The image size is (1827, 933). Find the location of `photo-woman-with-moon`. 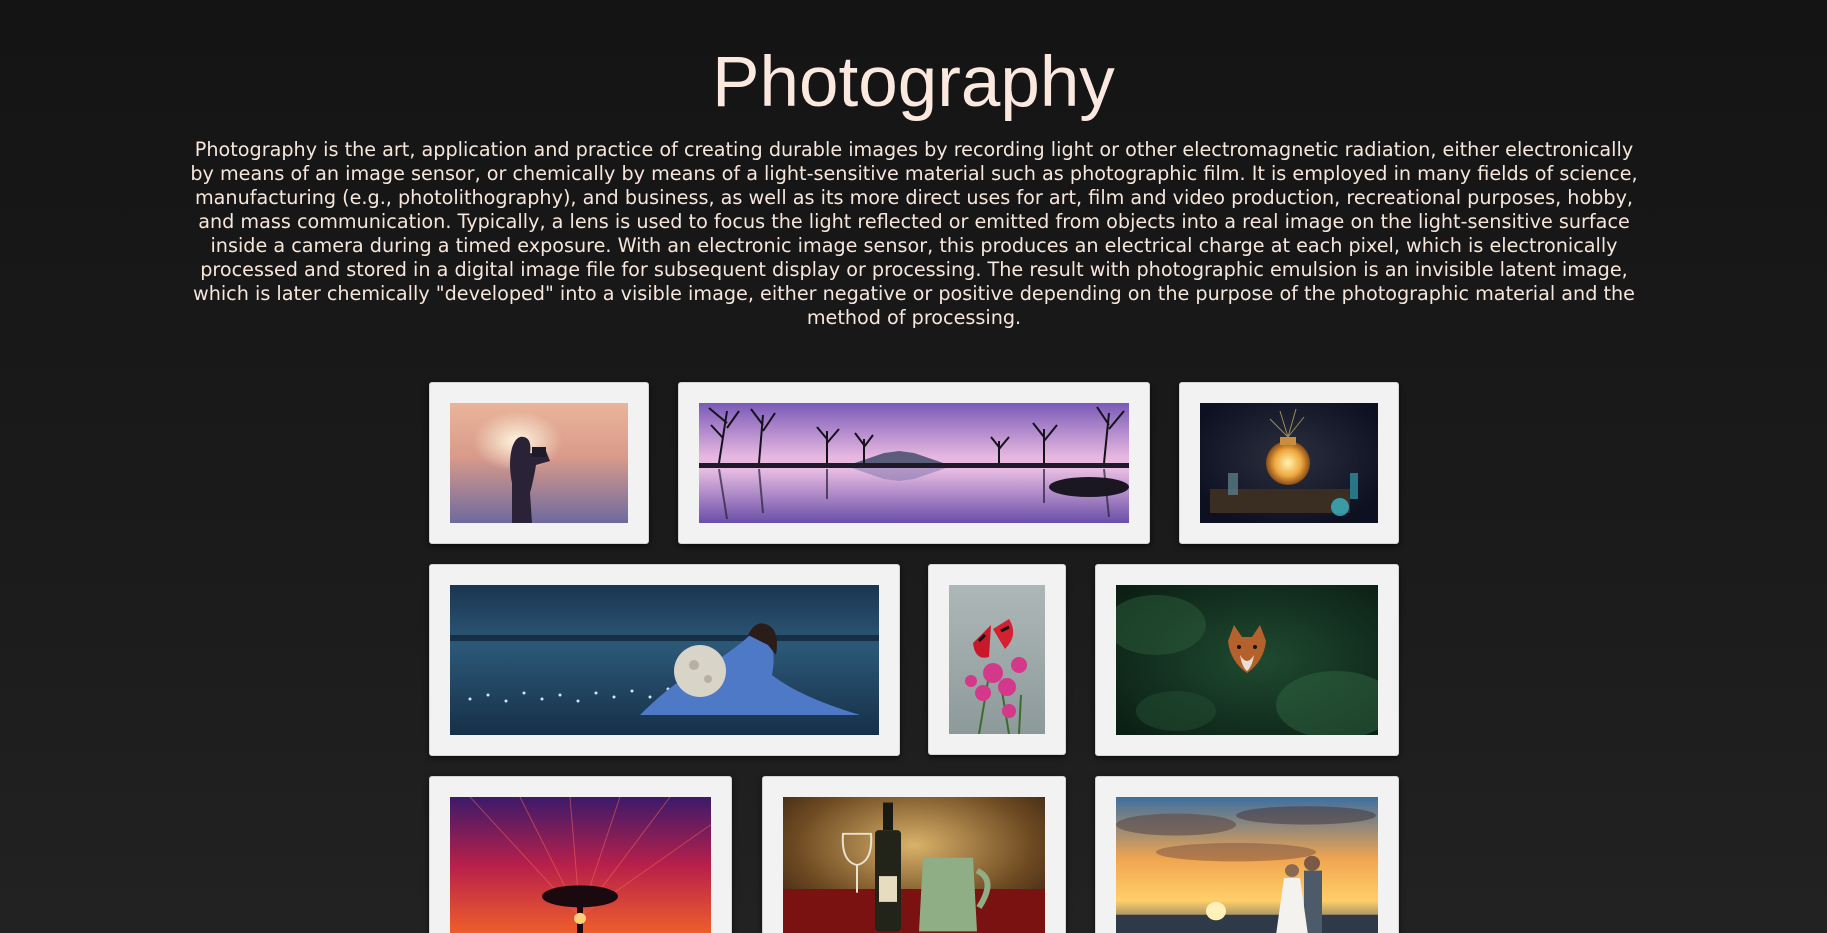

photo-woman-with-moon is located at coordinates (664, 660).